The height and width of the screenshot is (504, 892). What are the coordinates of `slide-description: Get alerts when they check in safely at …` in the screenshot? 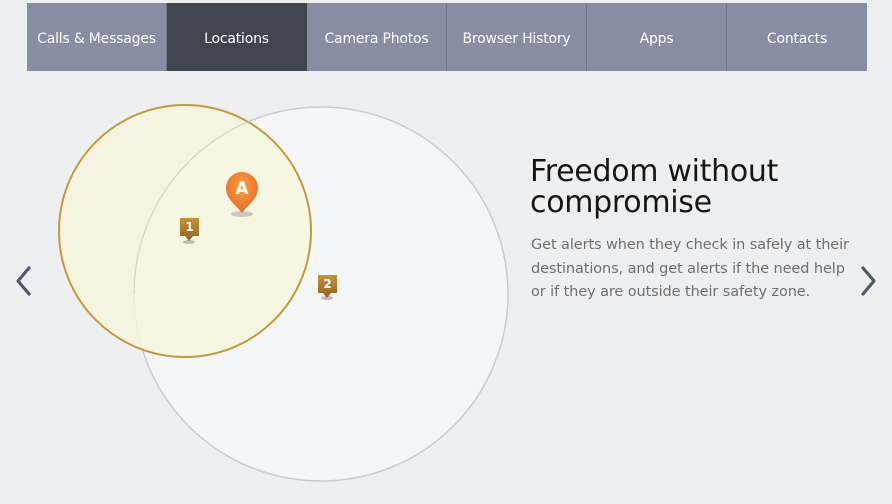 It's located at (690, 268).